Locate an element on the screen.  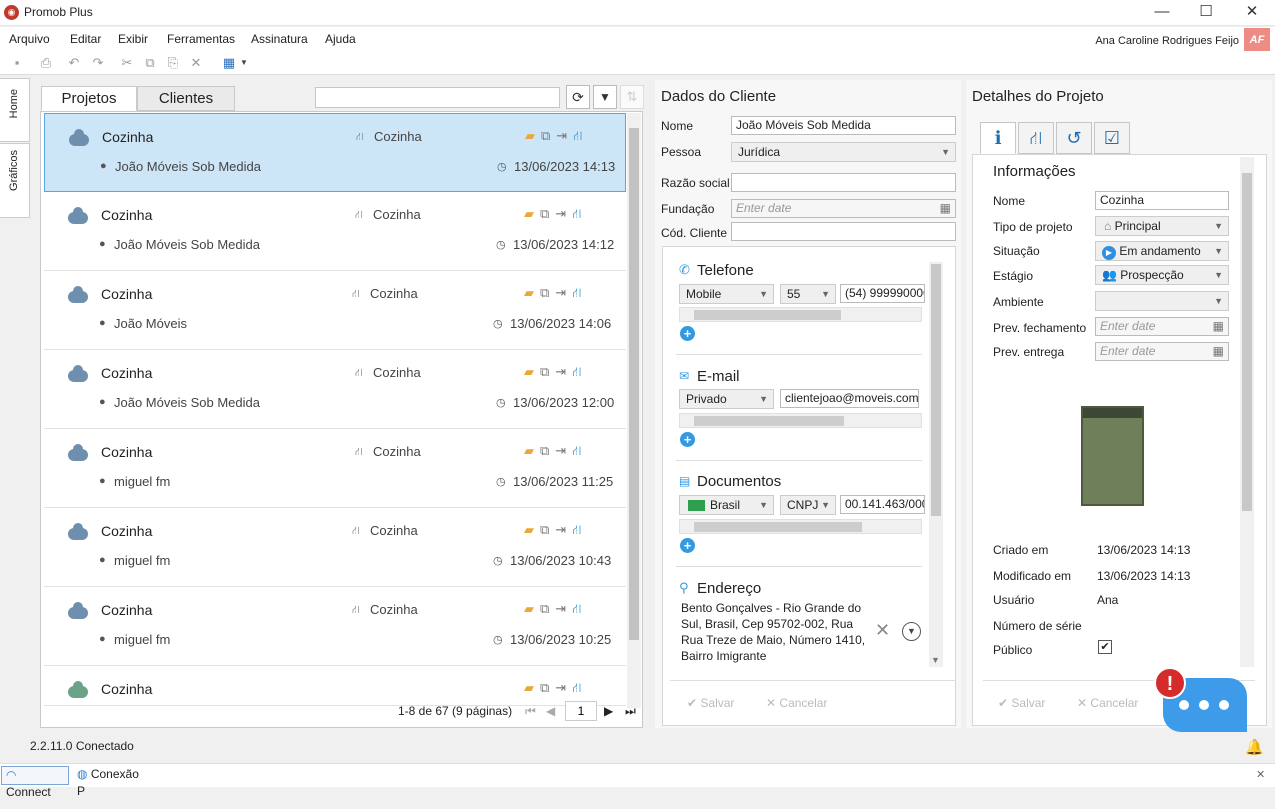
tab-structure: ⛙ is located at coordinates (1036, 138).